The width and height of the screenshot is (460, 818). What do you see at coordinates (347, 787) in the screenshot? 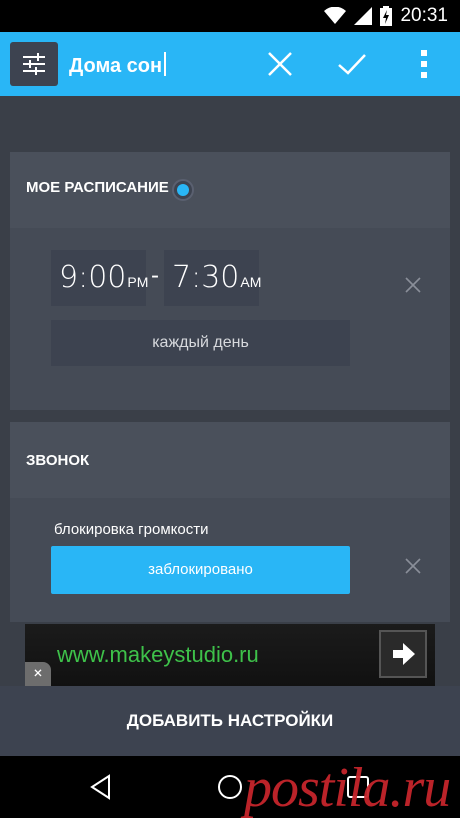
I see `watermark: postila.ru` at bounding box center [347, 787].